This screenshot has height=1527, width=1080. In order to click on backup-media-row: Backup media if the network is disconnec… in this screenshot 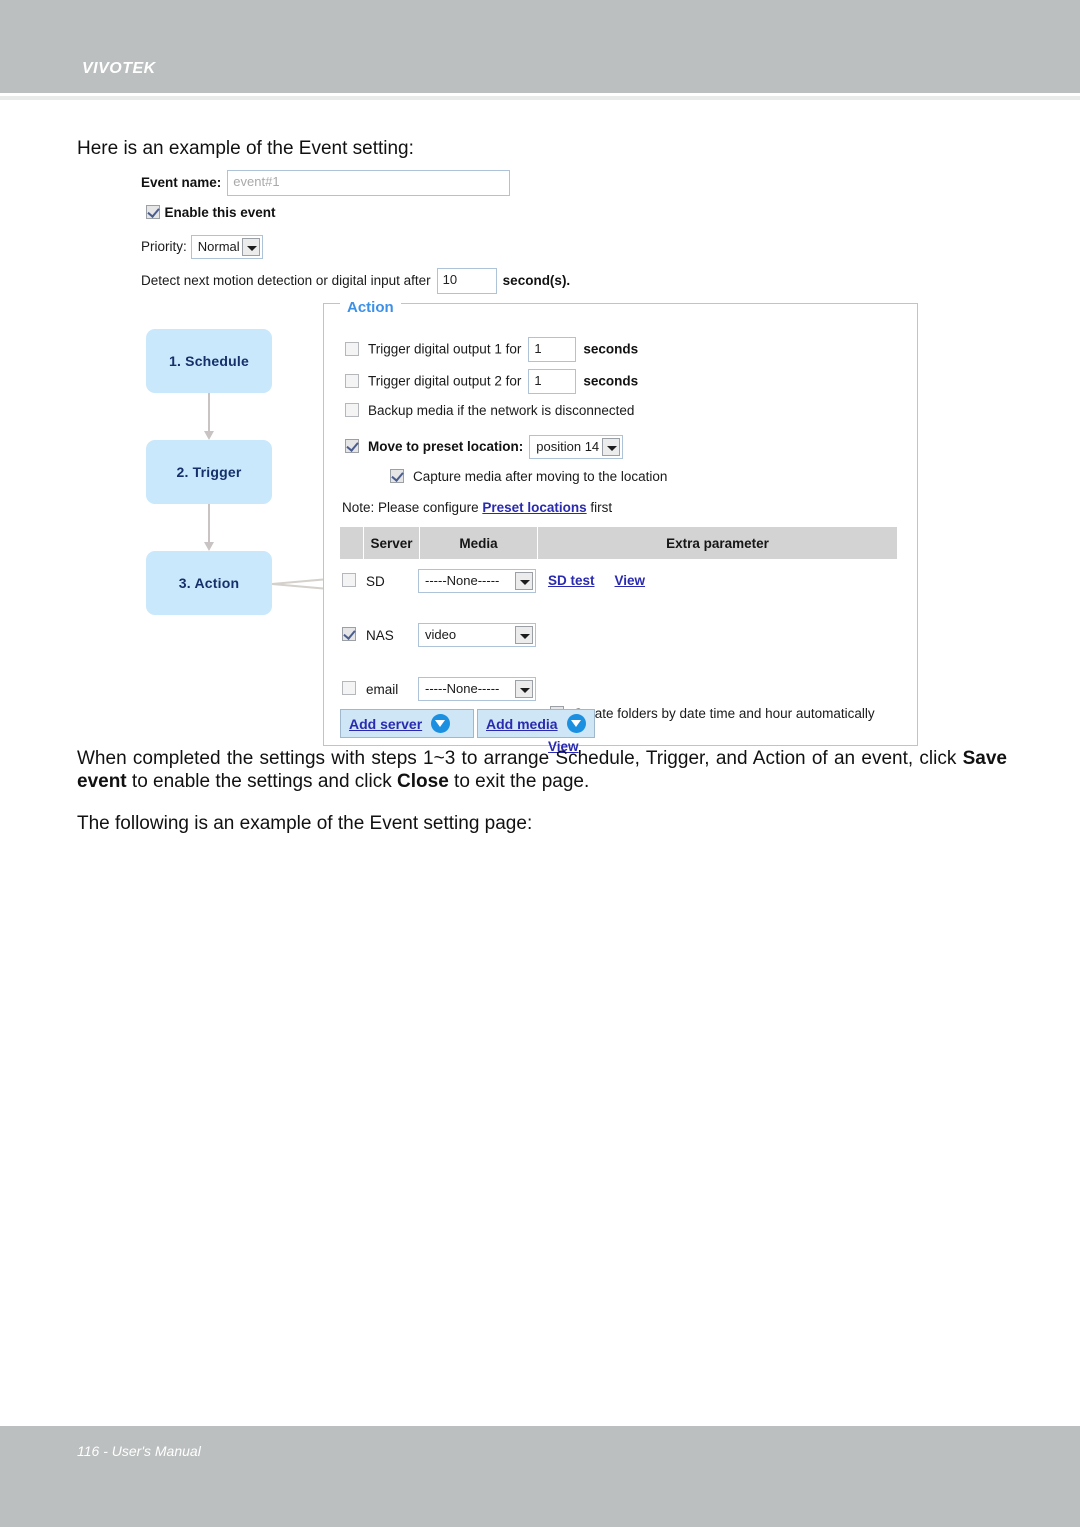, I will do `click(489, 411)`.